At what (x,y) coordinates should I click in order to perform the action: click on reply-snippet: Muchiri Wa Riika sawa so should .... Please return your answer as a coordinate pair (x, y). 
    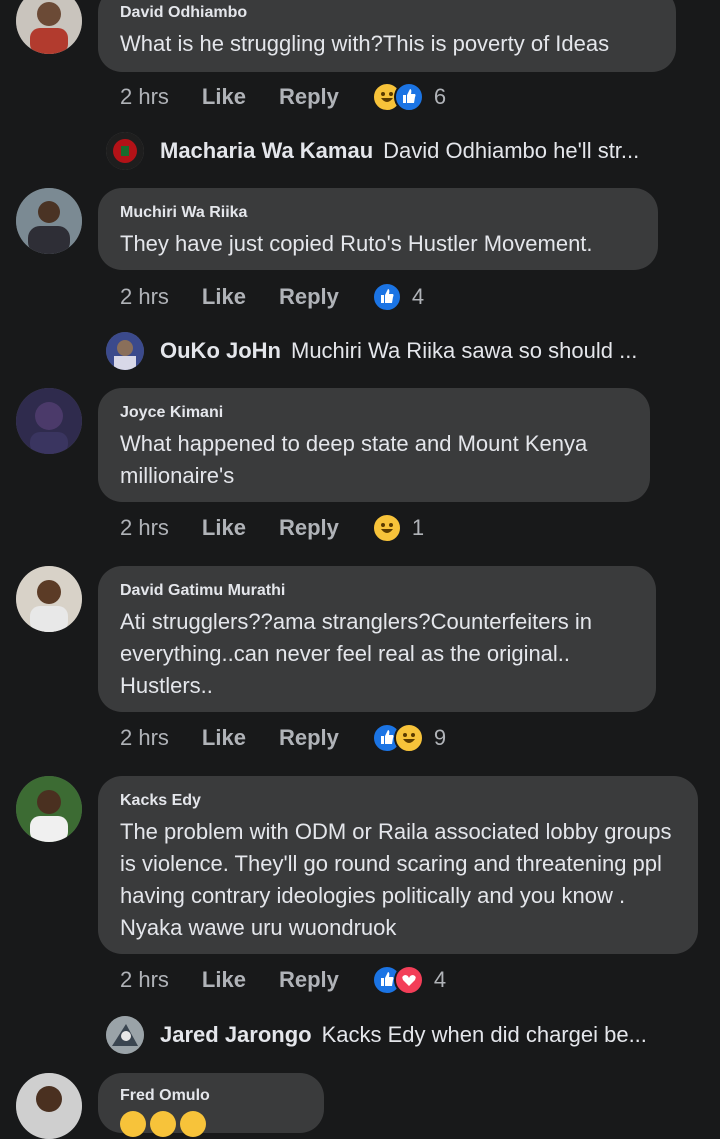
    Looking at the image, I should click on (464, 350).